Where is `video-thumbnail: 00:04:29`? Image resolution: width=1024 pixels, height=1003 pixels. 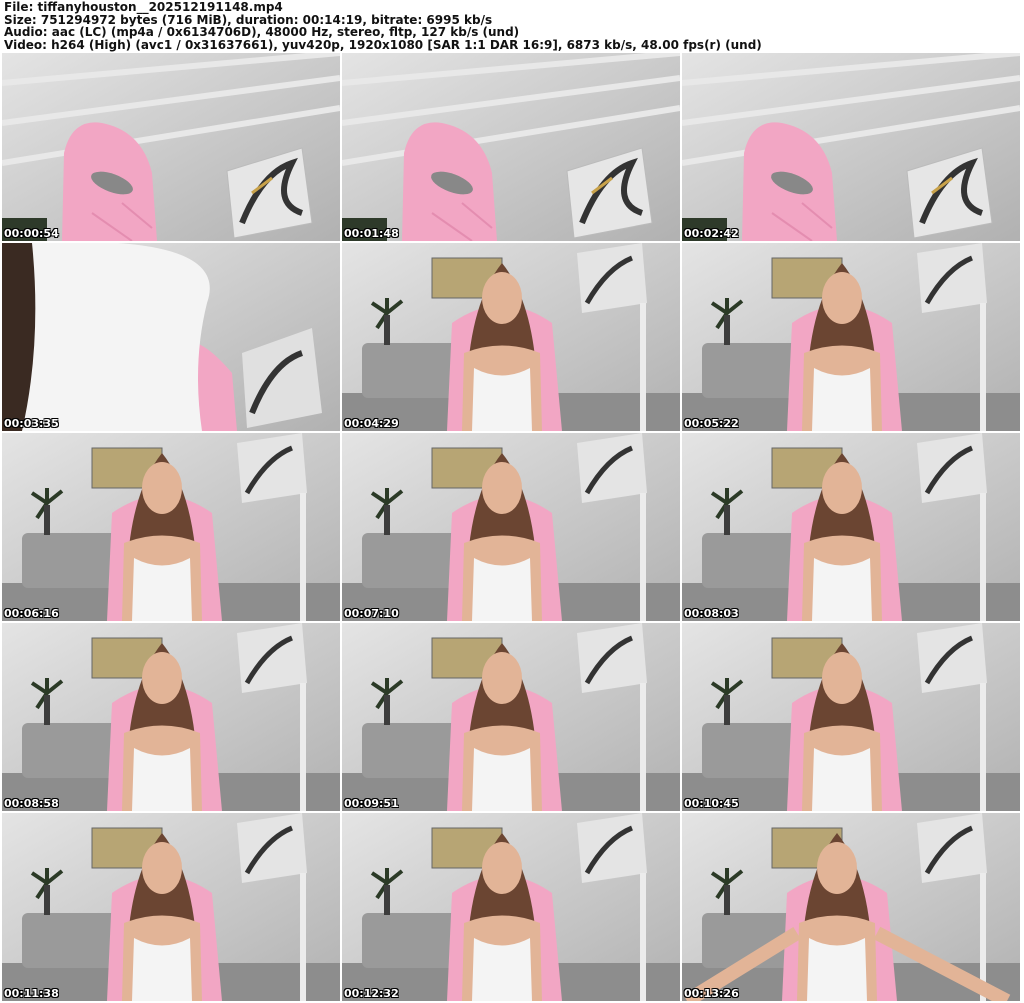
video-thumbnail: 00:04:29 is located at coordinates (511, 337).